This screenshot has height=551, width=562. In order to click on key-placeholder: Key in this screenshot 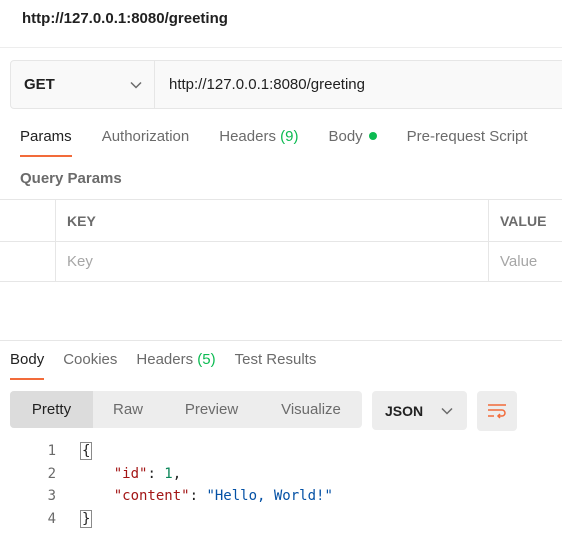, I will do `click(80, 261)`.